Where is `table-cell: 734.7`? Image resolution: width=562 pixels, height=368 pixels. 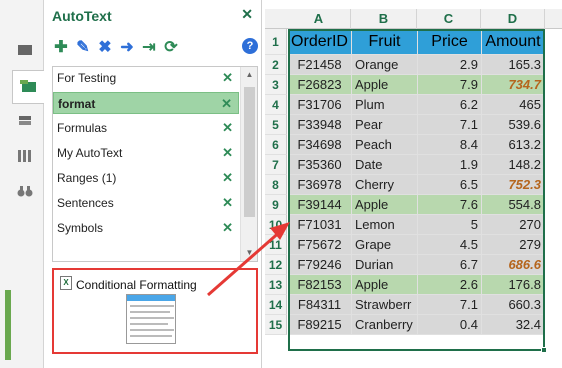 table-cell: 734.7 is located at coordinates (513, 85).